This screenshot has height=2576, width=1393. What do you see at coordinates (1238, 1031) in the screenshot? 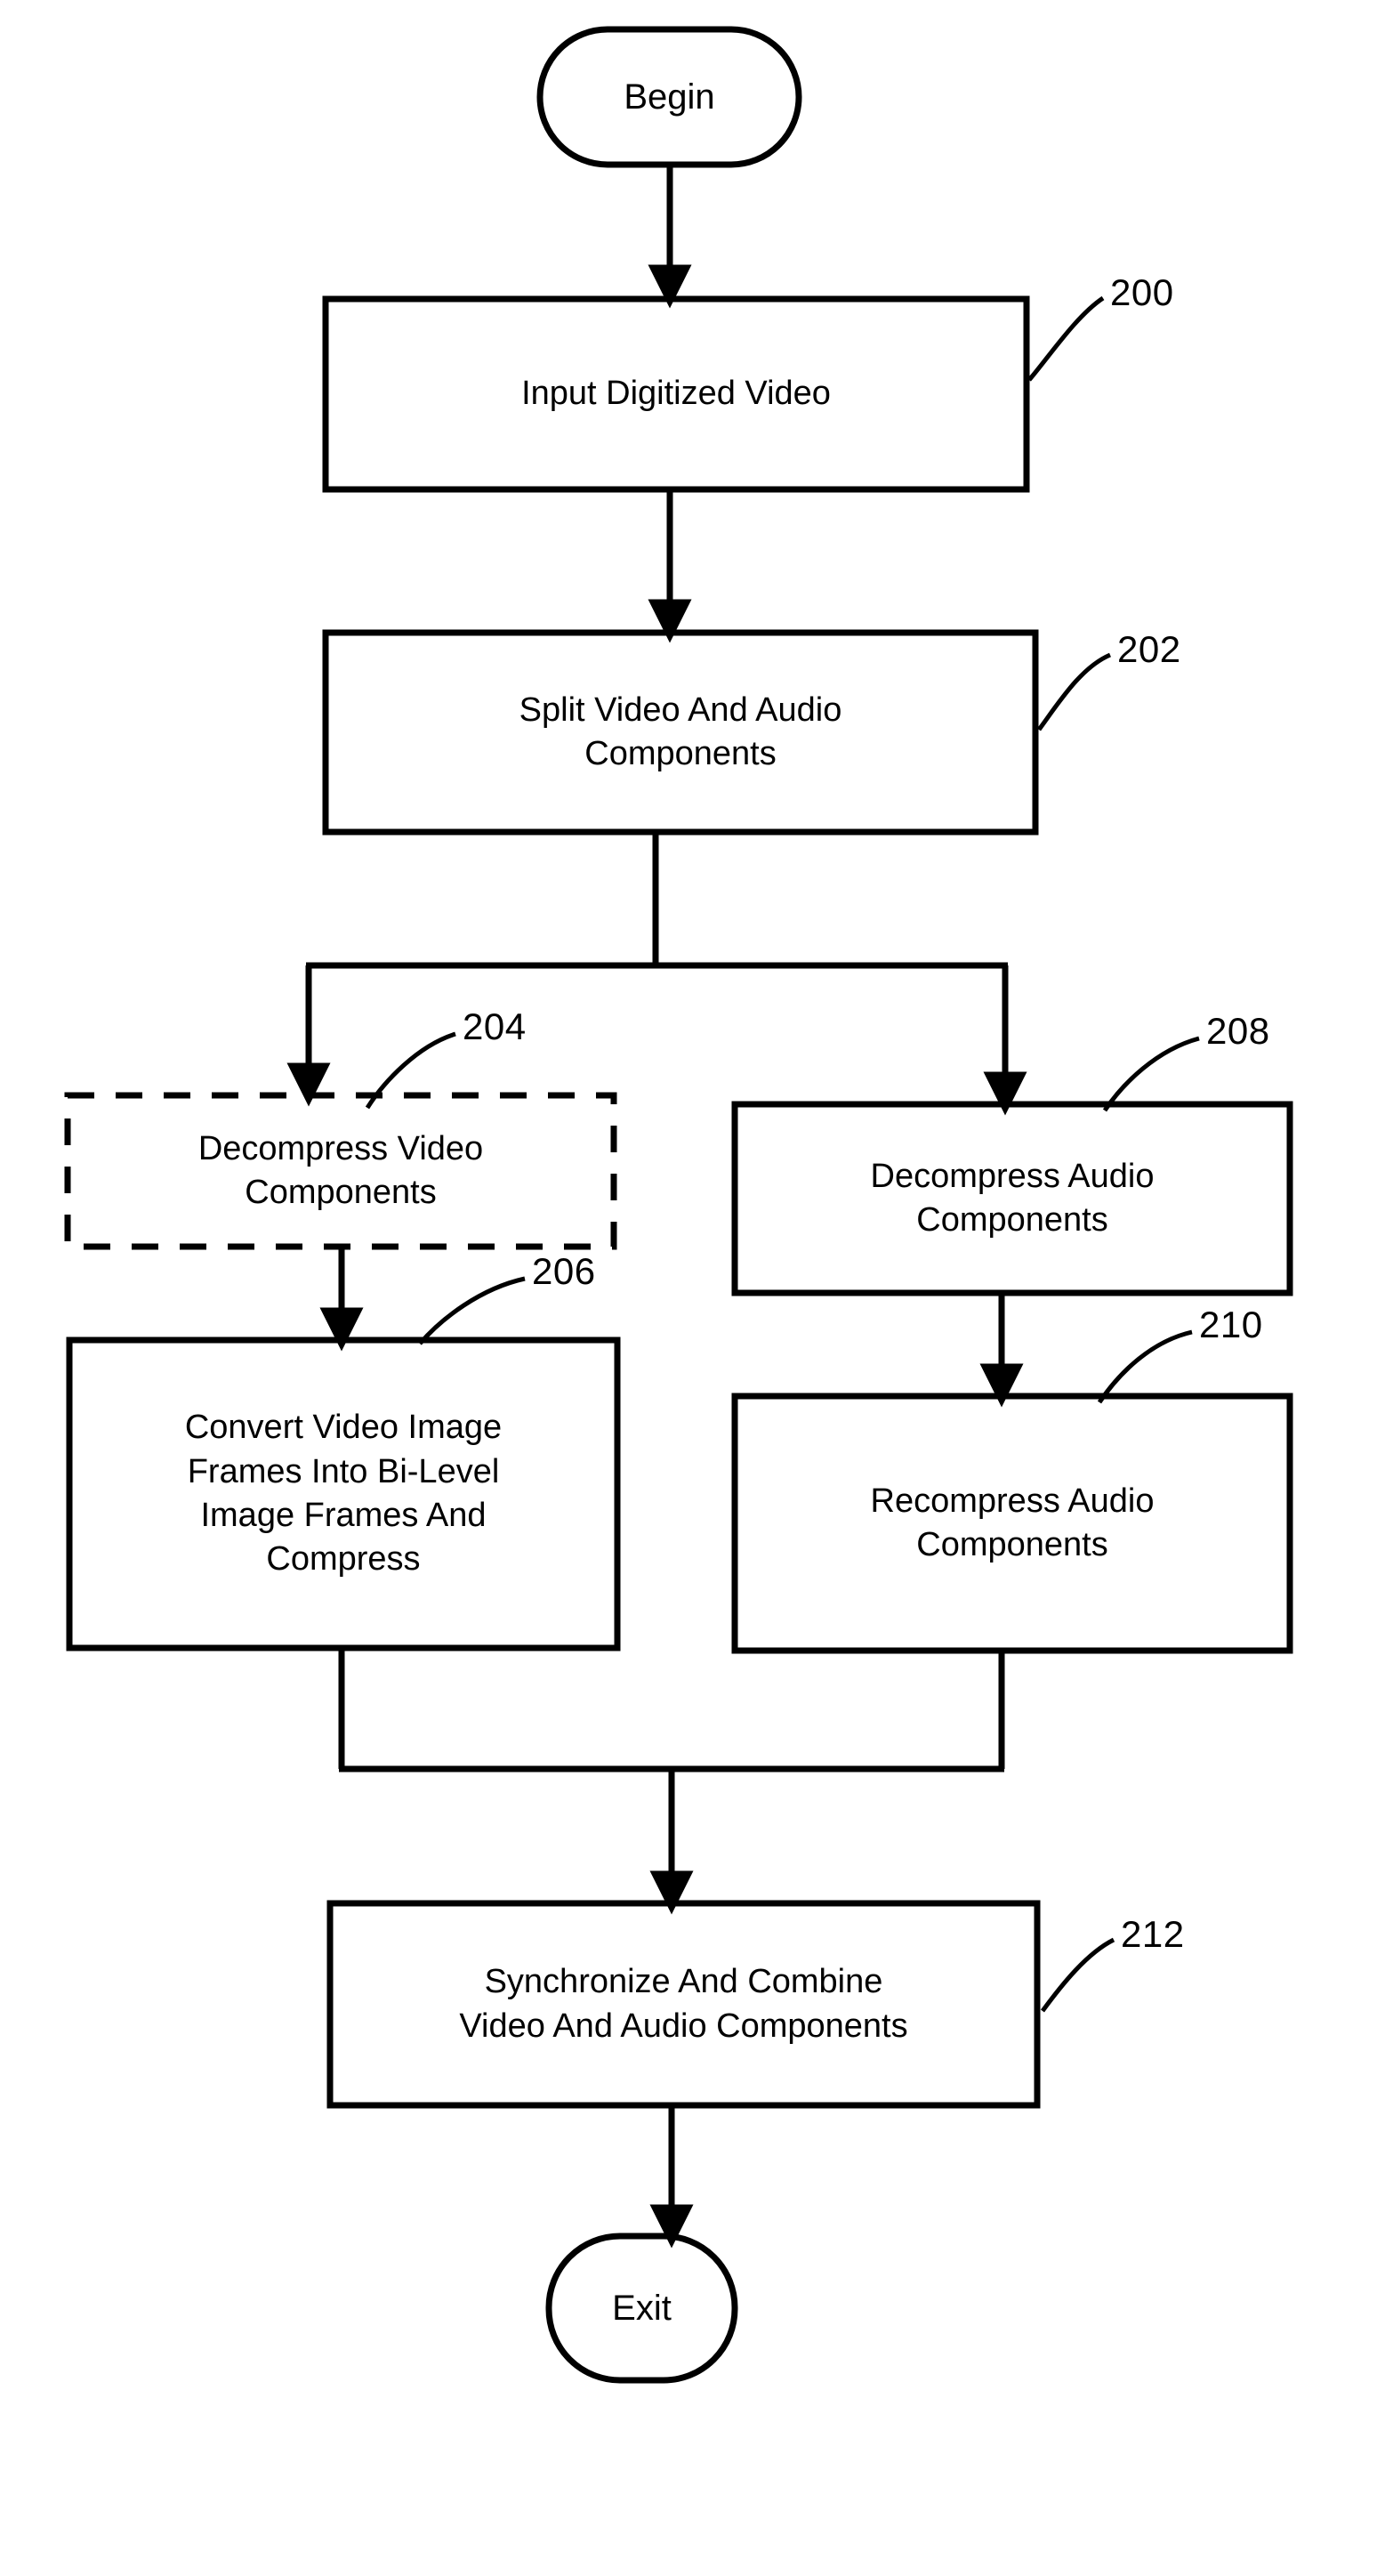
I see `reference-numeral-208: 208` at bounding box center [1238, 1031].